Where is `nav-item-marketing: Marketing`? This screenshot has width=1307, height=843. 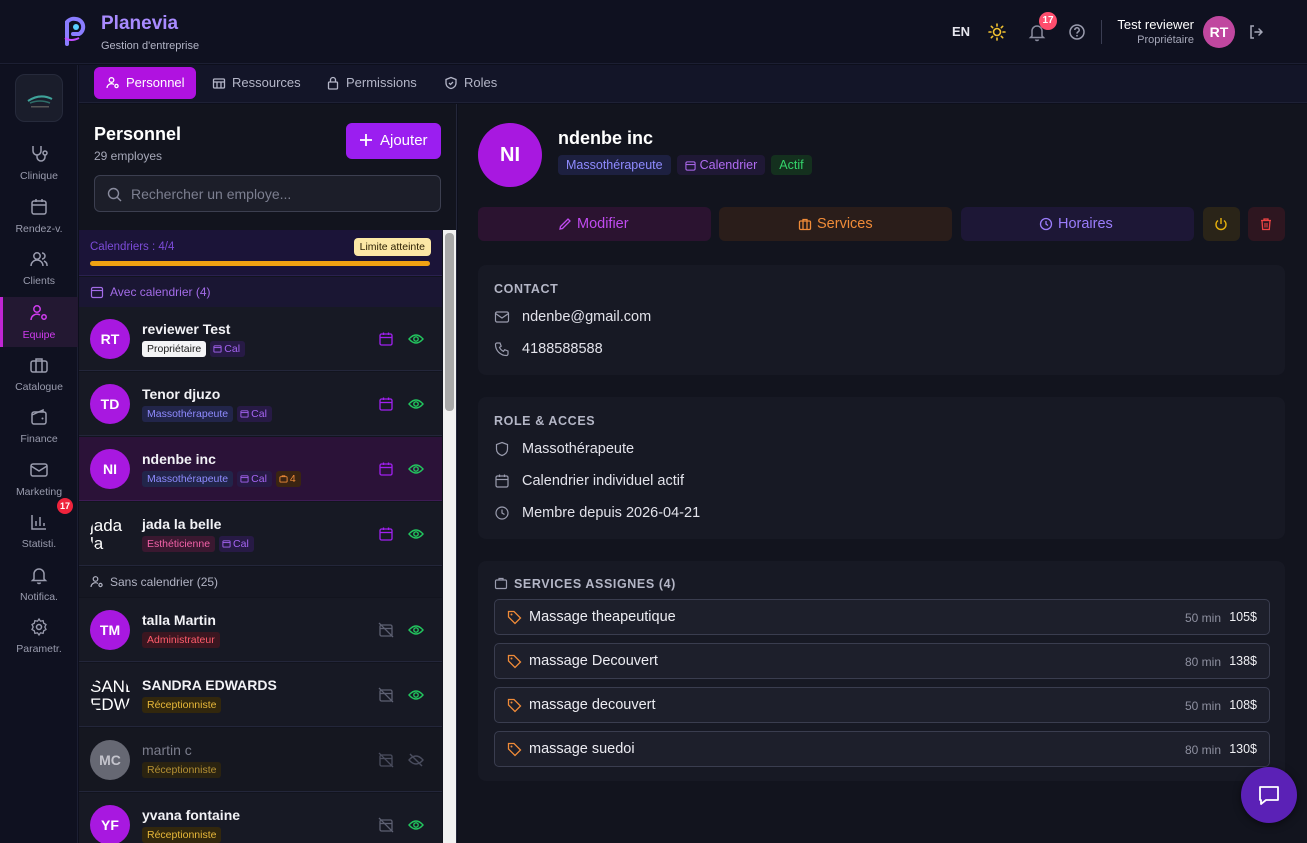 nav-item-marketing: Marketing is located at coordinates (39, 479).